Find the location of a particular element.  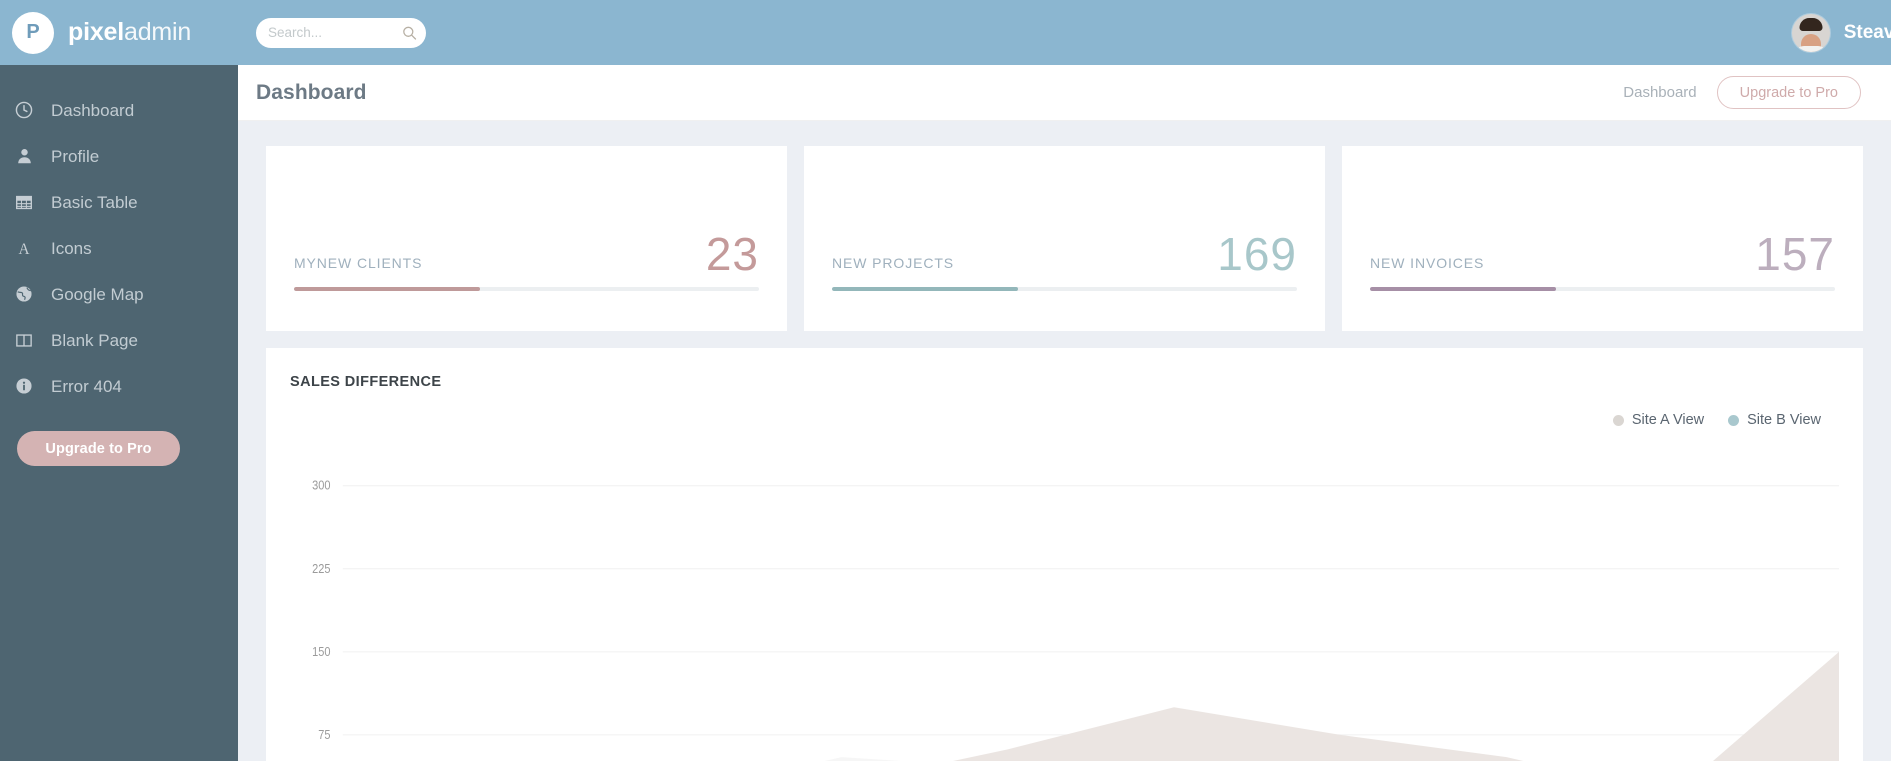

stat-card-new-clients: MYNEW CLIENTS 23 is located at coordinates (526, 238).